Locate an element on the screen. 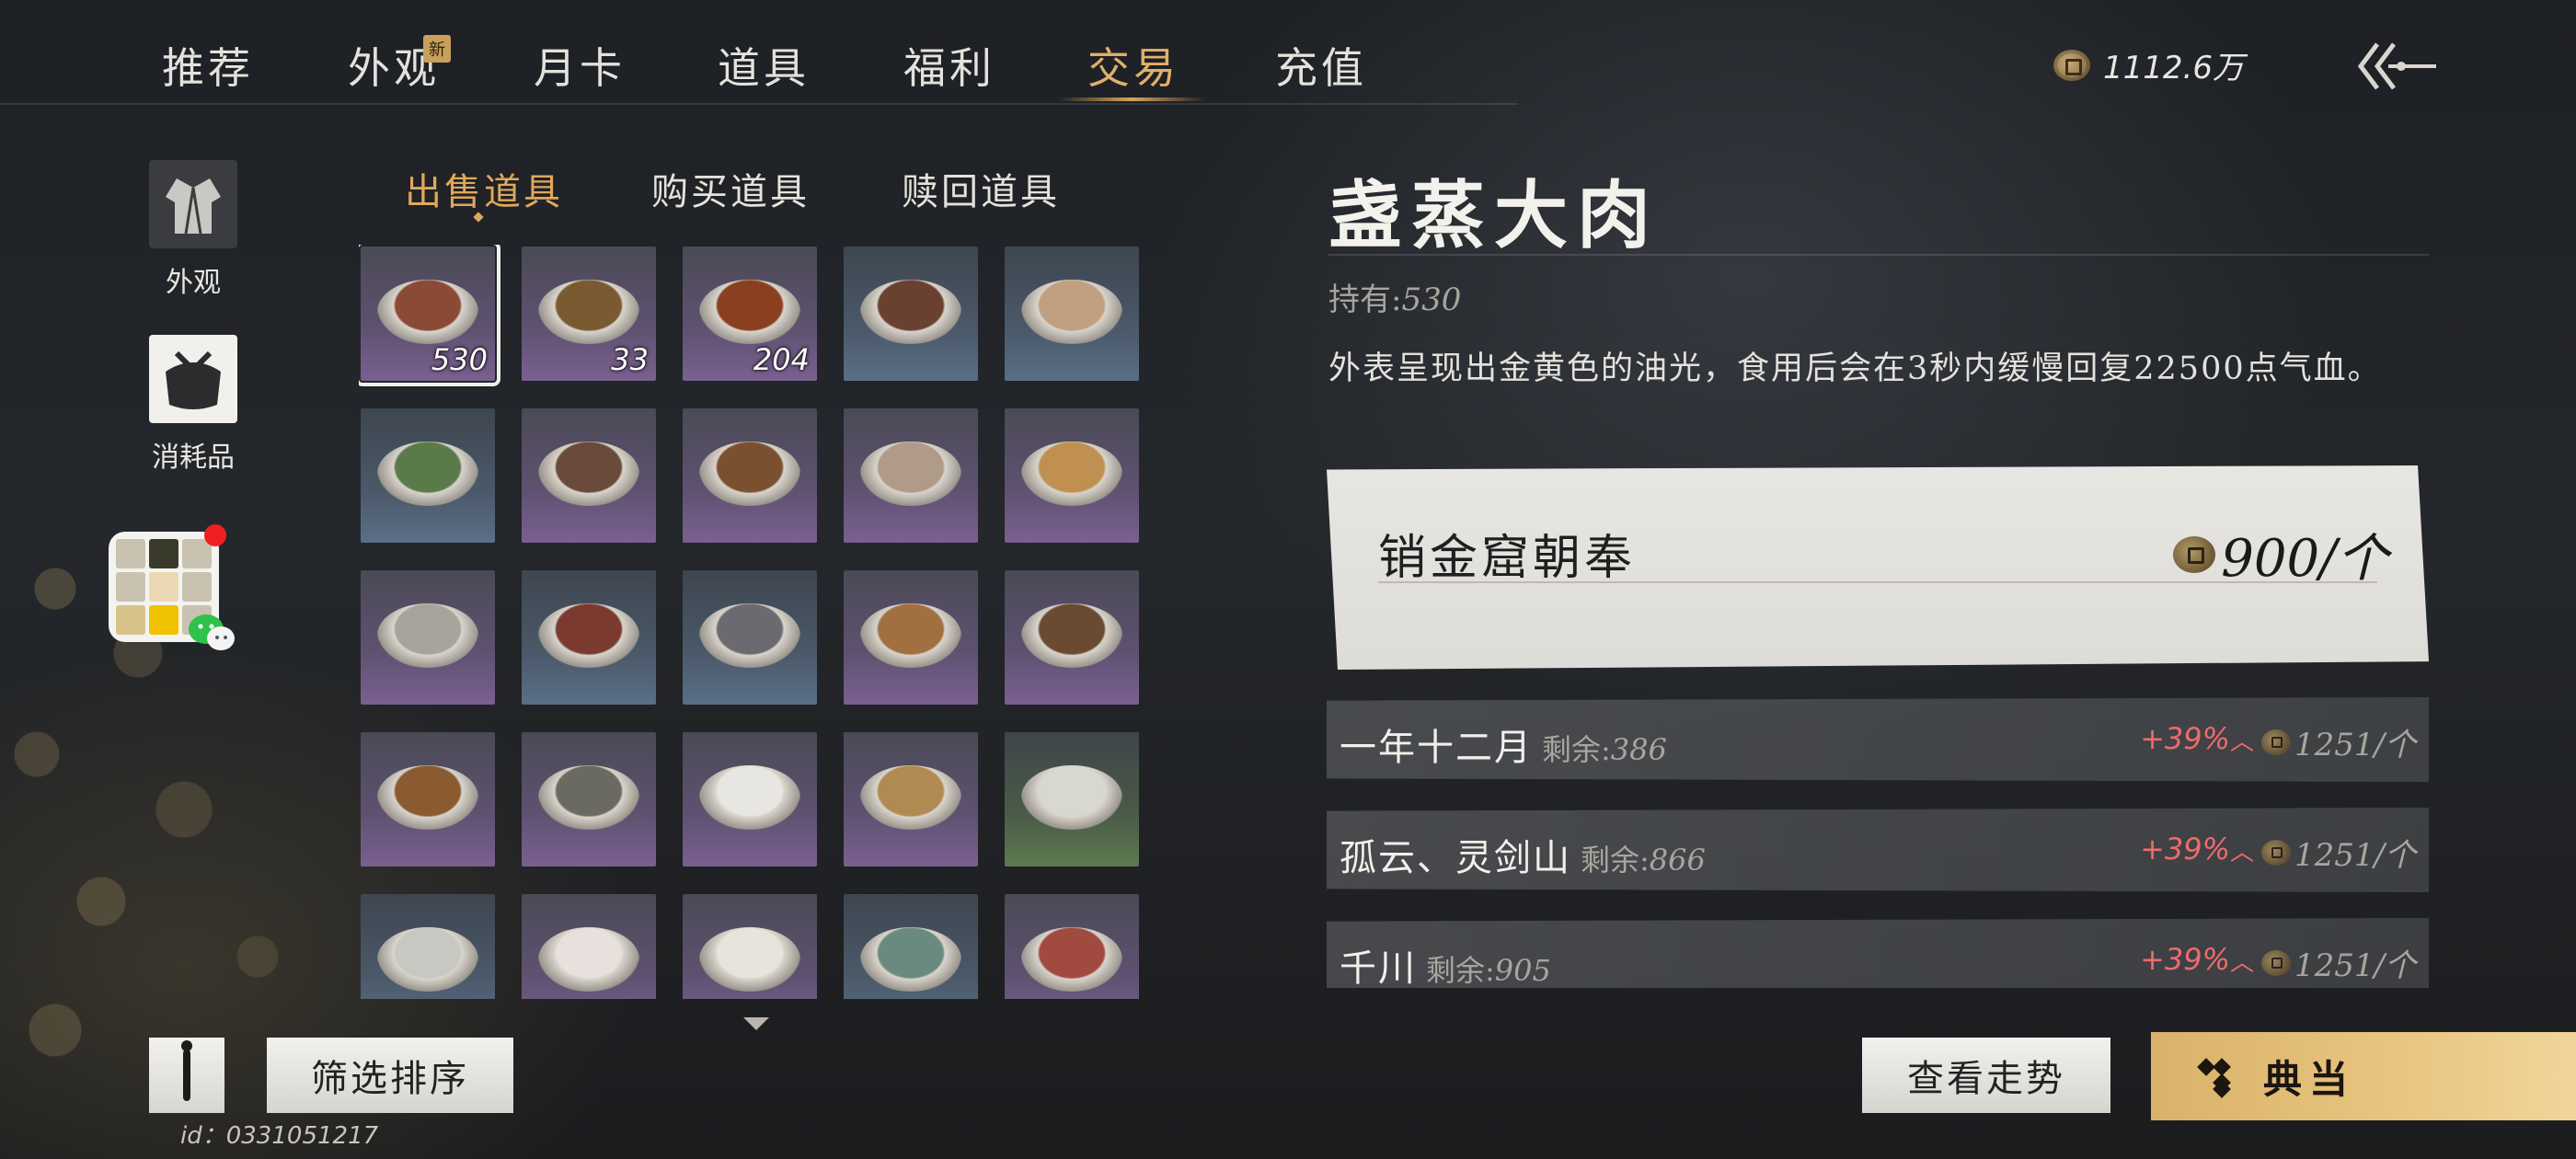  item-count: 530 is located at coordinates (459, 359).